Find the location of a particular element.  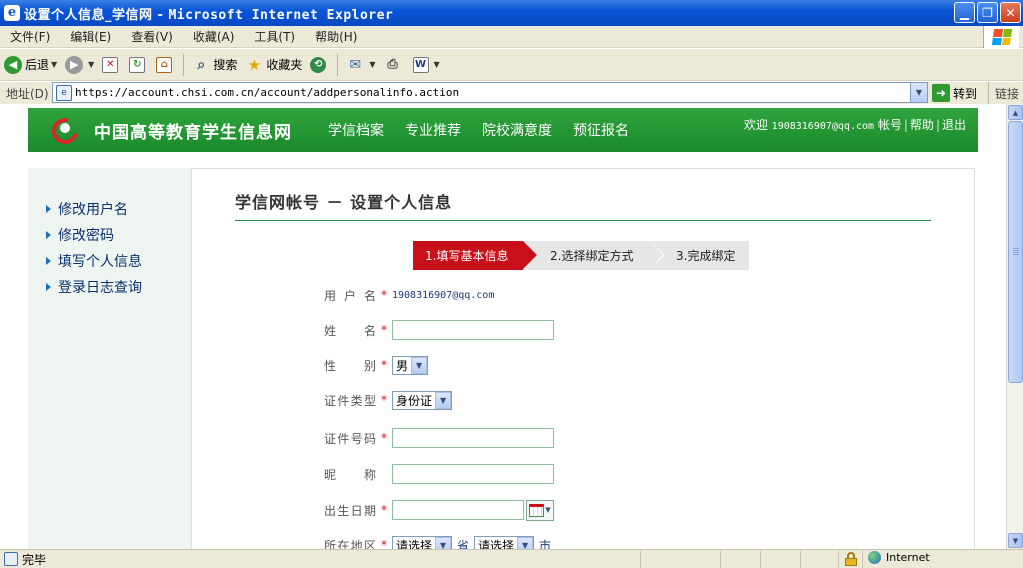

security-zone: Internet is located at coordinates (899, 557).